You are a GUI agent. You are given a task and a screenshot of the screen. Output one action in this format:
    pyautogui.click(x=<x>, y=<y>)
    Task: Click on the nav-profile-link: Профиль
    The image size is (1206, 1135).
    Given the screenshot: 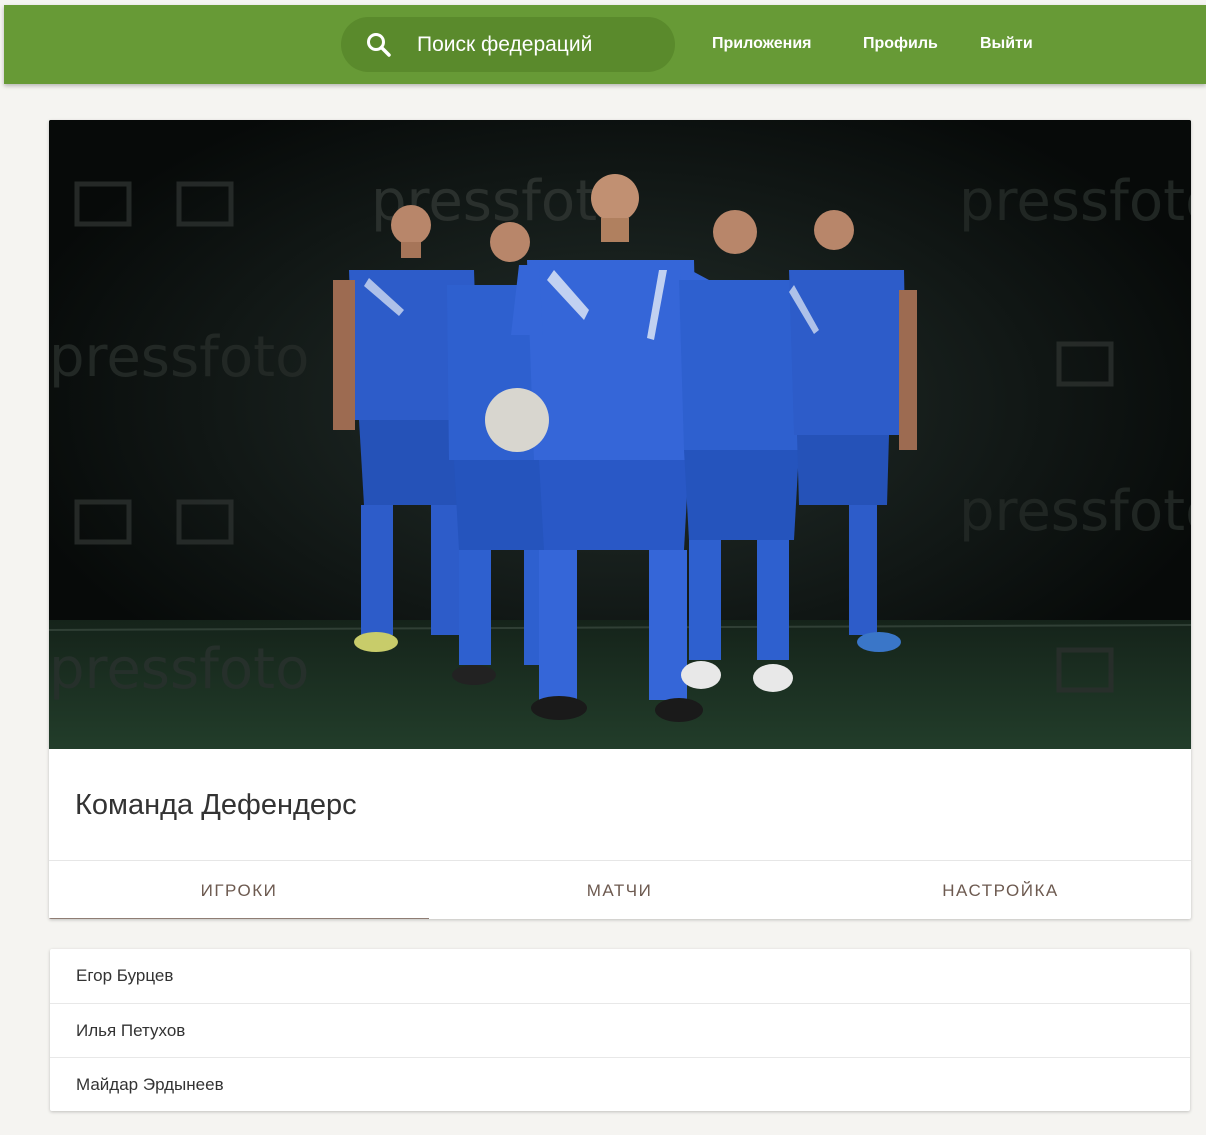 What is the action you would take?
    pyautogui.click(x=900, y=44)
    